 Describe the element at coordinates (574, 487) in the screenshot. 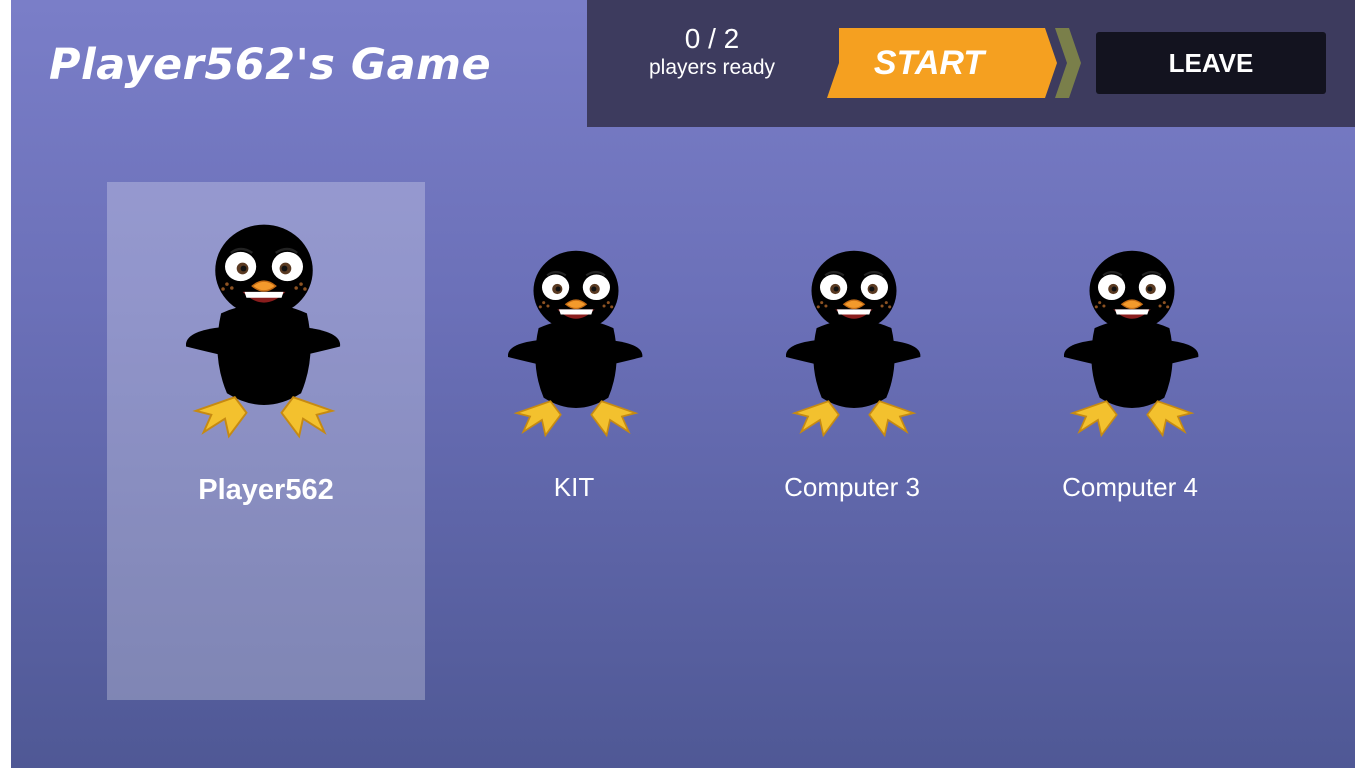

I see `player-name: KIT` at that location.